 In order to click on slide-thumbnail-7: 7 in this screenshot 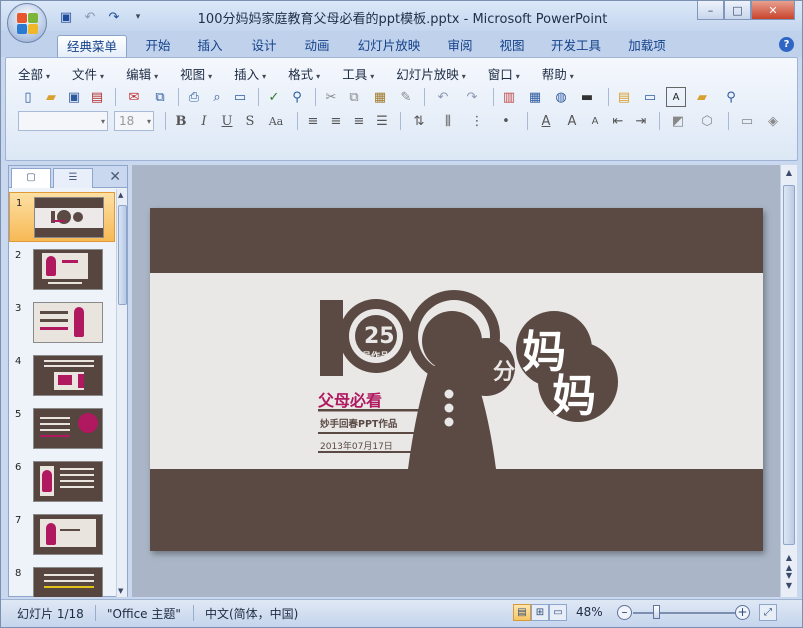, I will do `click(62, 535)`.